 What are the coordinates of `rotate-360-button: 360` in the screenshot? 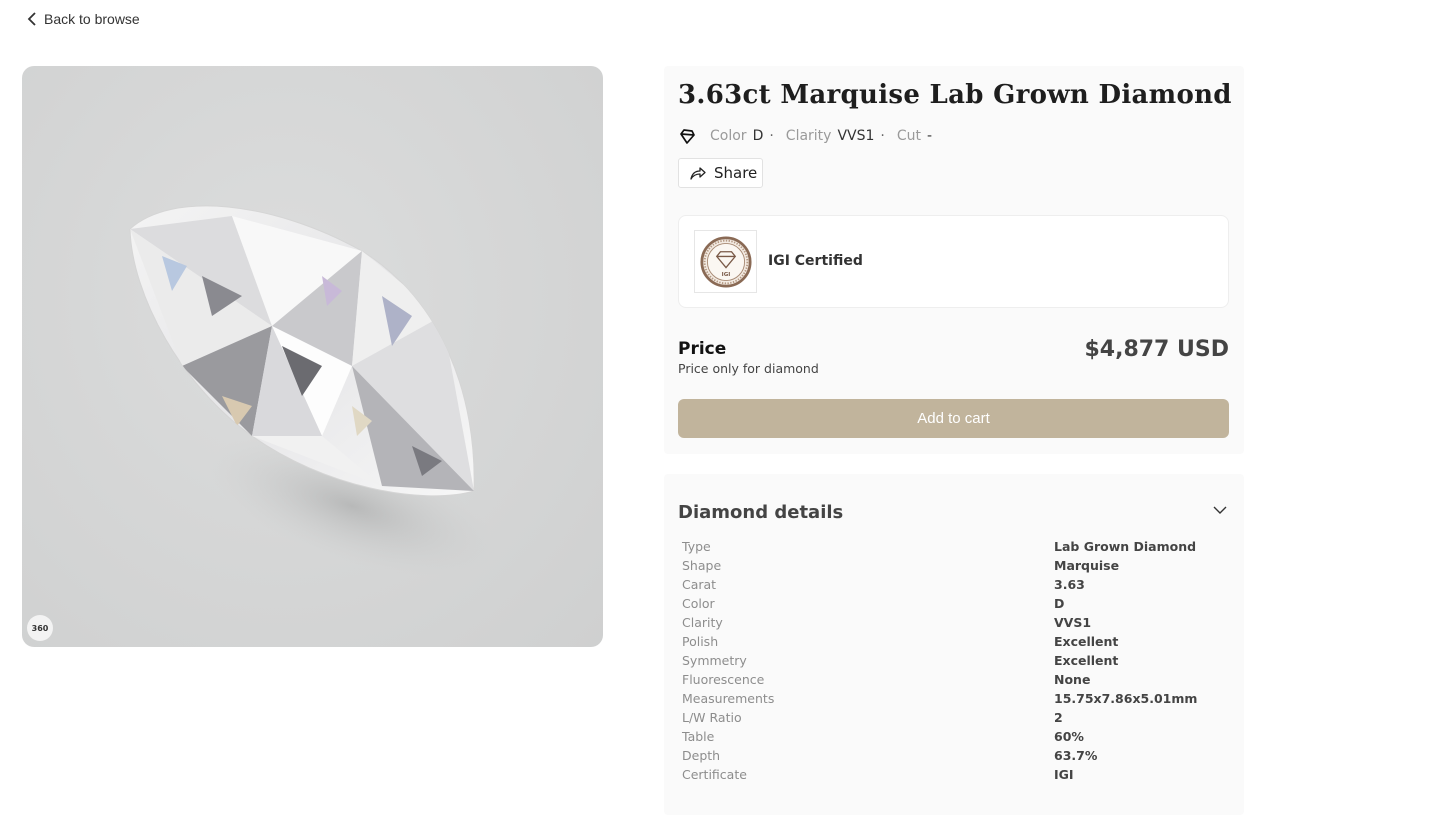 It's located at (40, 628).